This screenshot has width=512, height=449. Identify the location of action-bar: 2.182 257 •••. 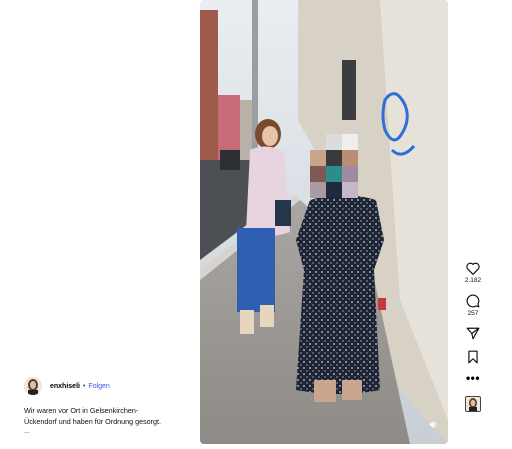
(473, 337).